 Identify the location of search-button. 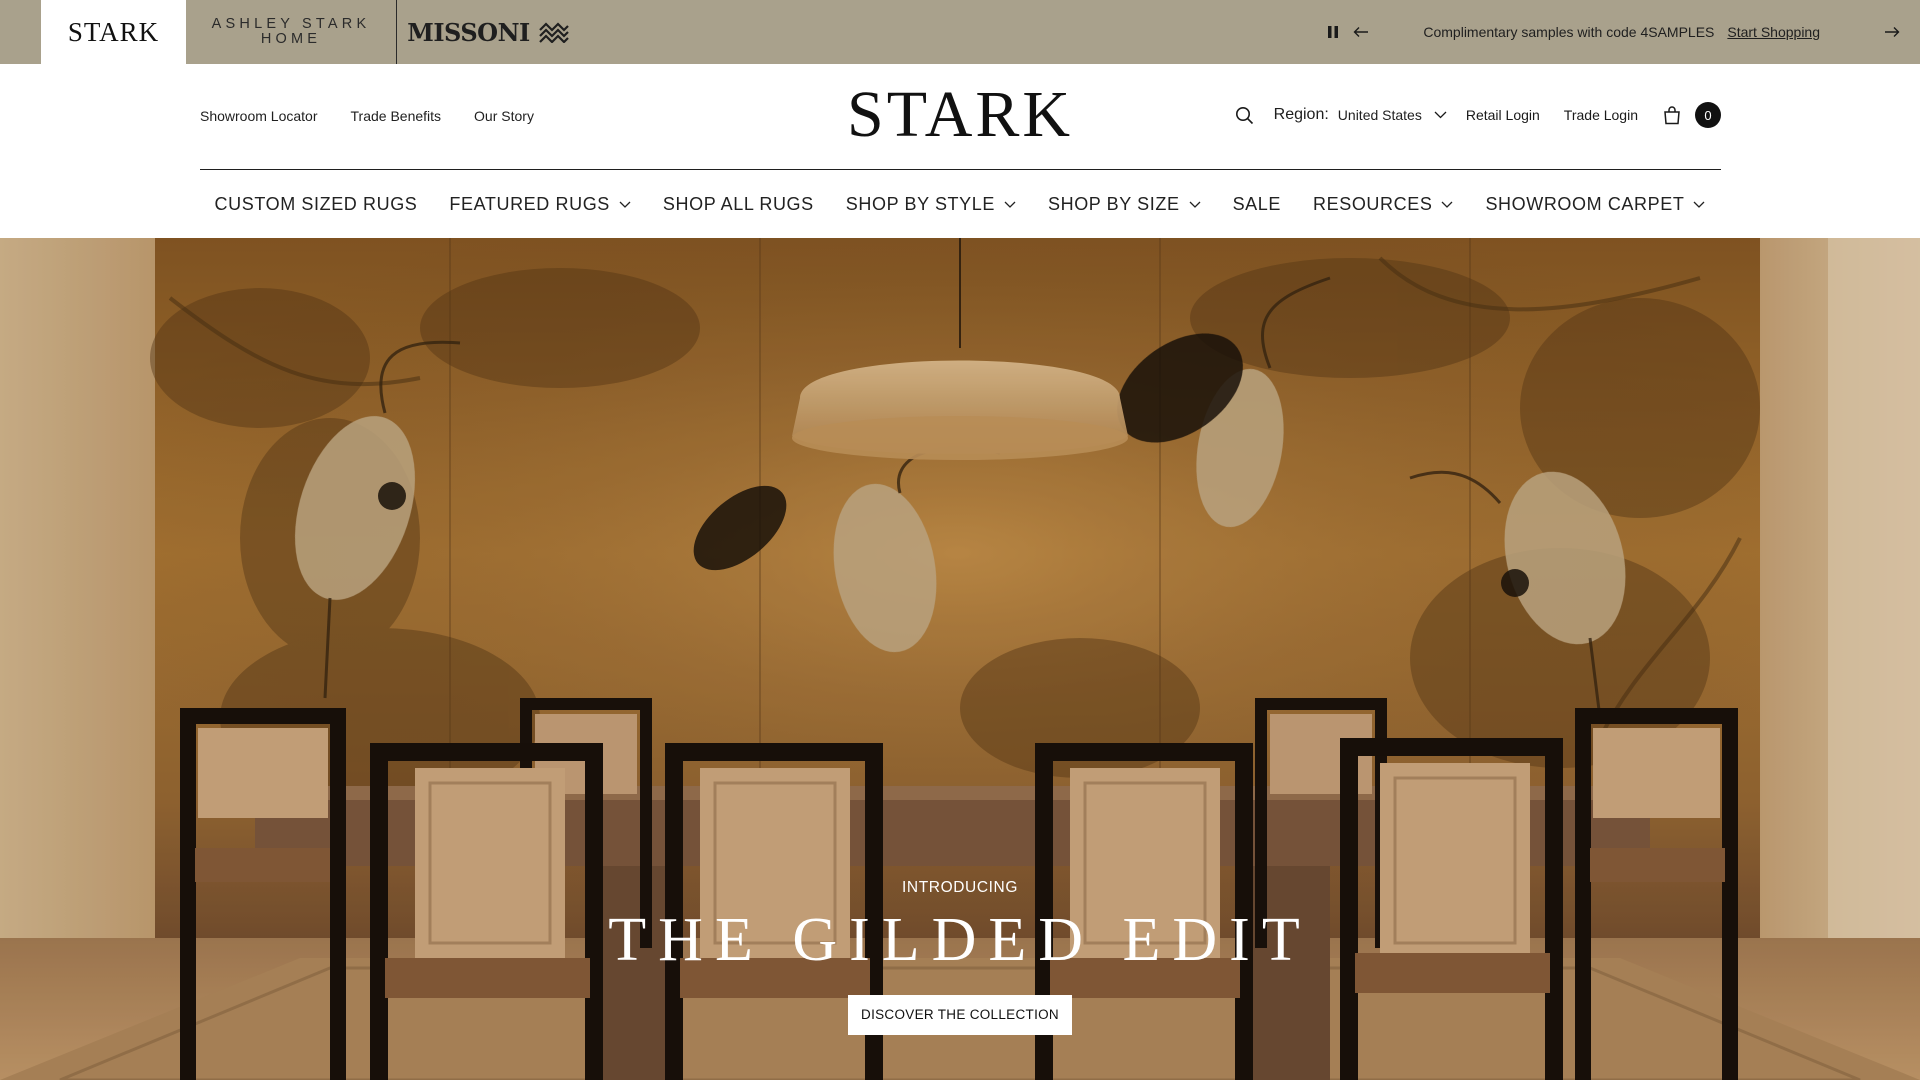
(1245, 115).